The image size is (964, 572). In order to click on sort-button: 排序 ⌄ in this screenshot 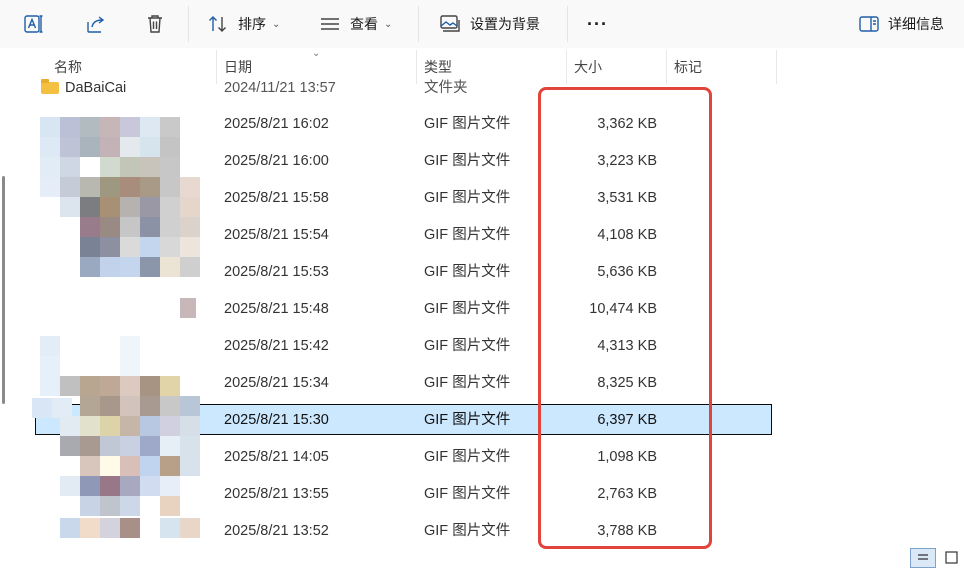, I will do `click(243, 24)`.